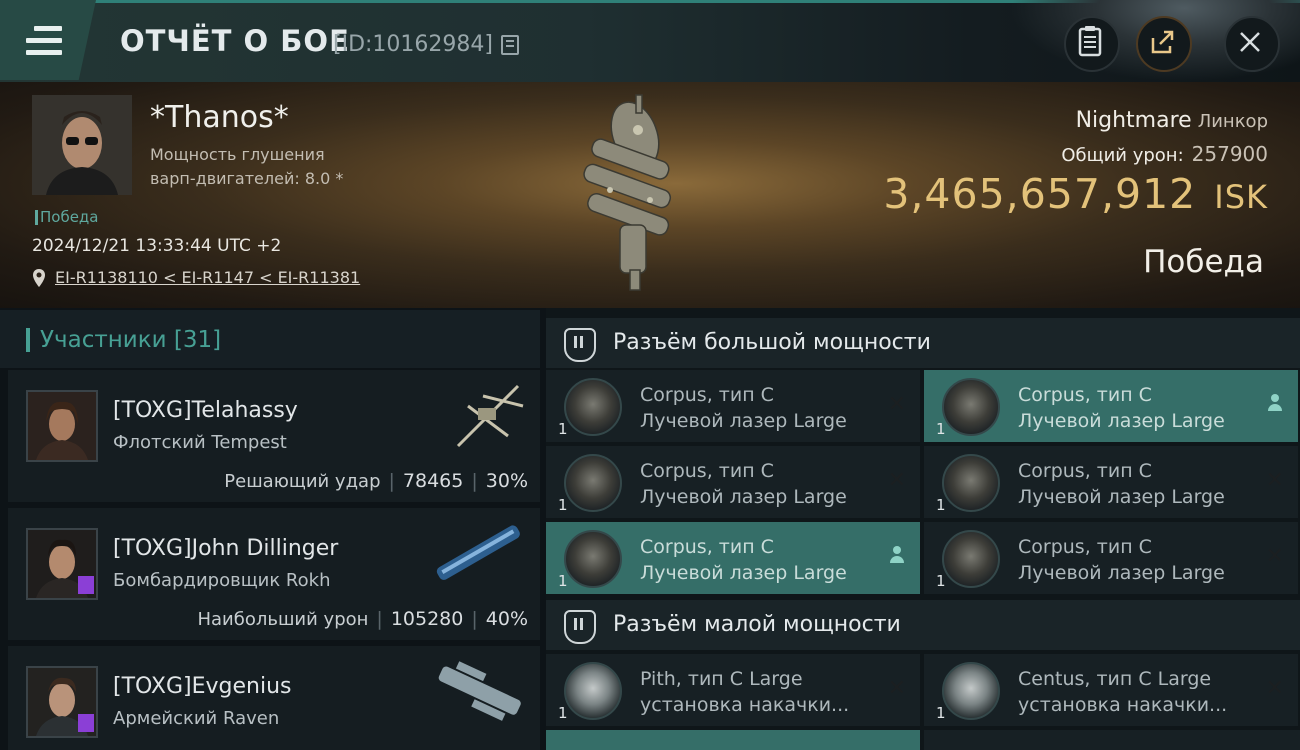 The width and height of the screenshot is (1300, 750). I want to click on dropped-person-icon, so click(897, 555).